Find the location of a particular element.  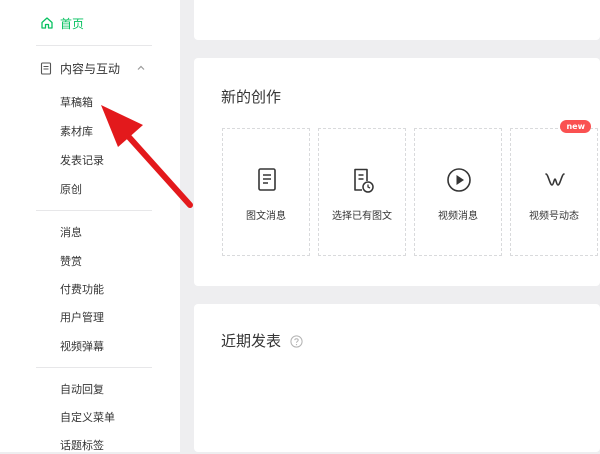

sidebar-item-auto-reply: 自动回复 is located at coordinates (82, 390).